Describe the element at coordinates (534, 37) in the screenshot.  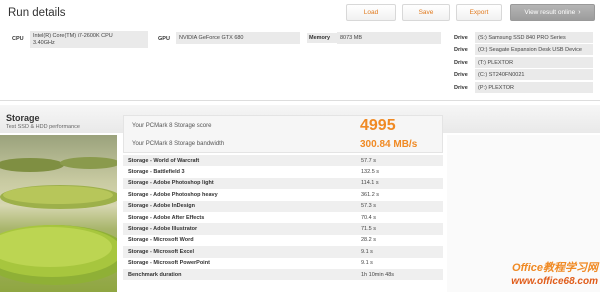
I see `drive-value: (S:) Samsung SSD 840 PRO Series` at that location.